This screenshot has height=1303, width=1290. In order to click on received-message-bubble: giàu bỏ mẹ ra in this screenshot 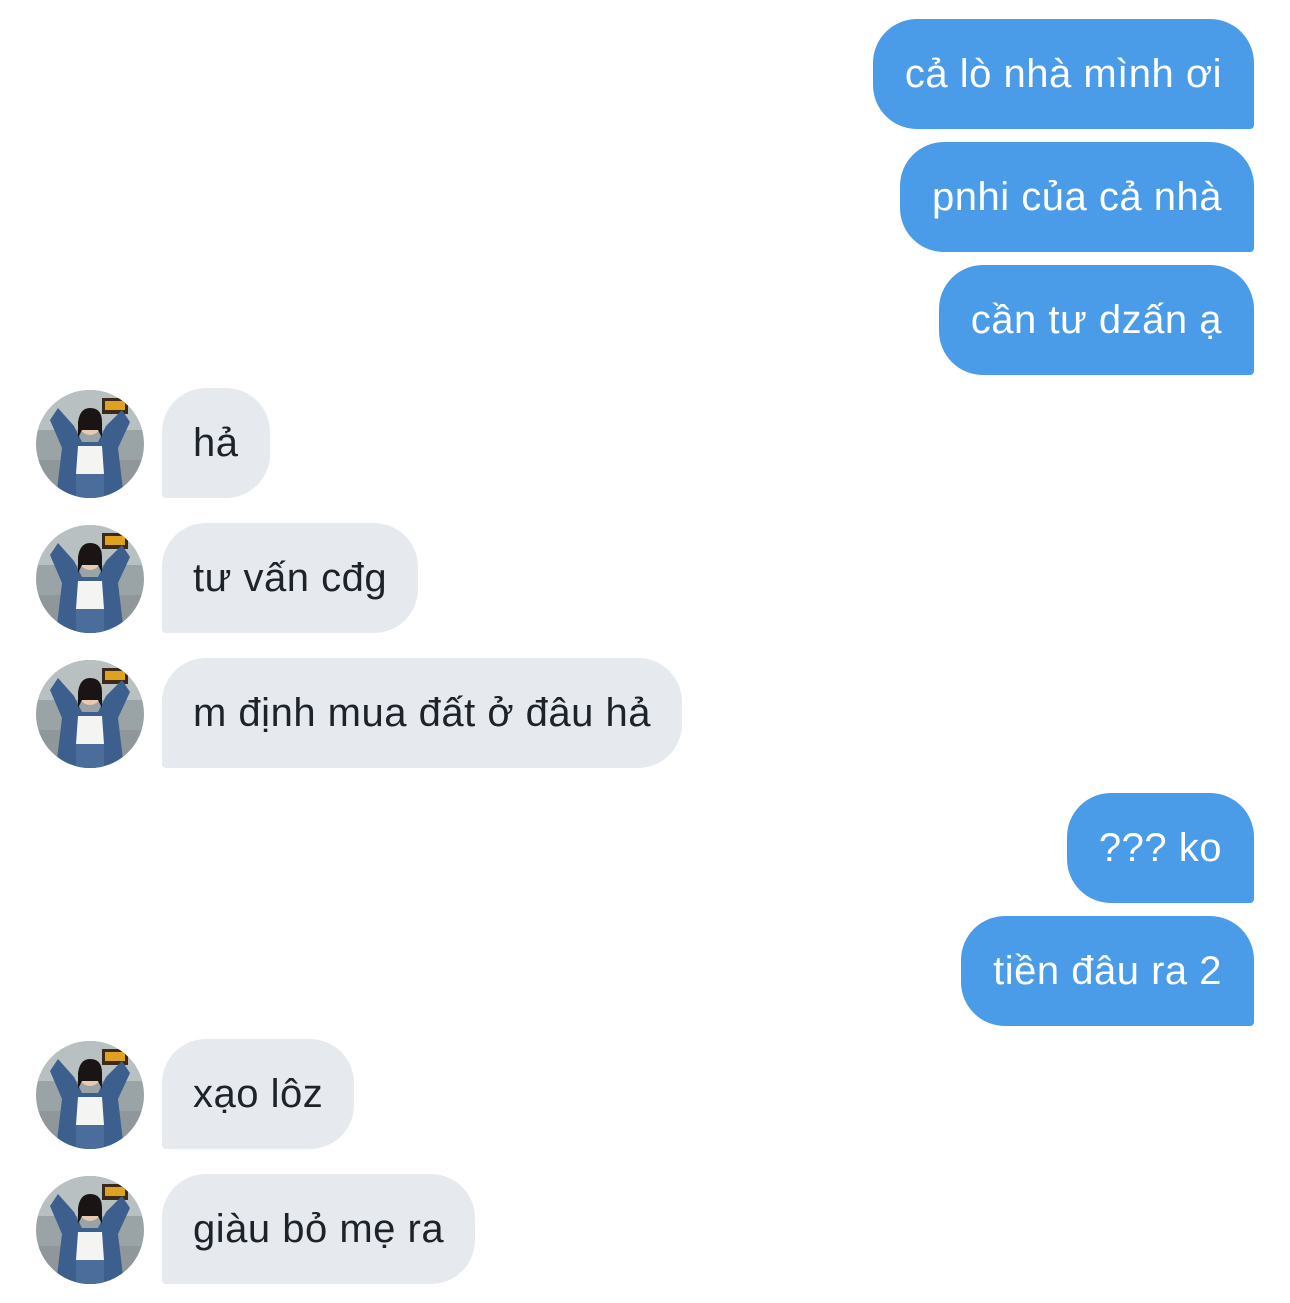, I will do `click(319, 1229)`.